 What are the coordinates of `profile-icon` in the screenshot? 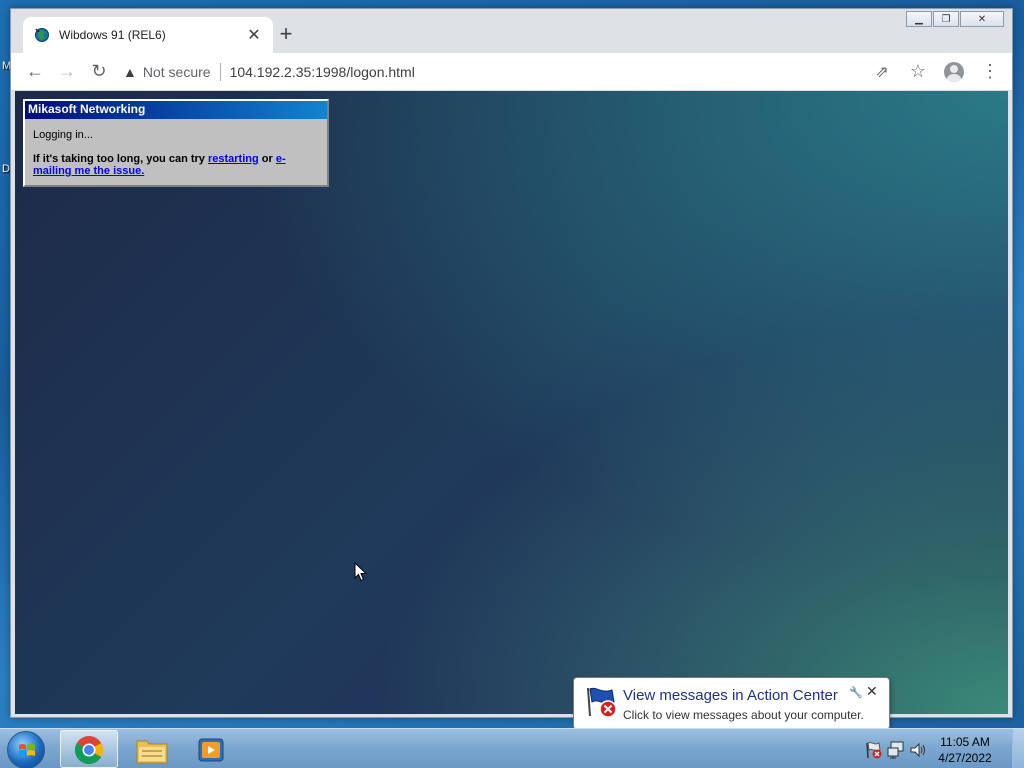 It's located at (954, 71).